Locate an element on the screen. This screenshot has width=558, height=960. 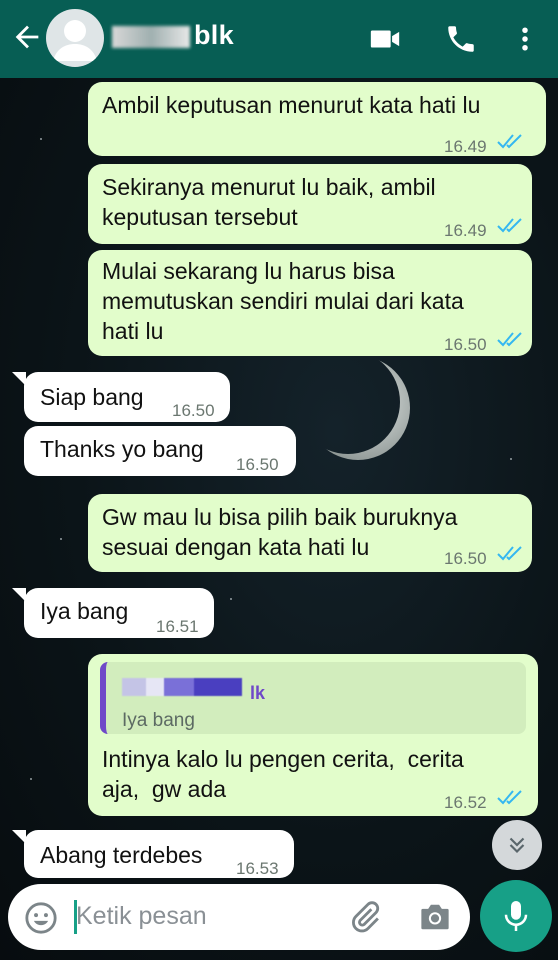
message-time: 16.51 is located at coordinates (177, 626).